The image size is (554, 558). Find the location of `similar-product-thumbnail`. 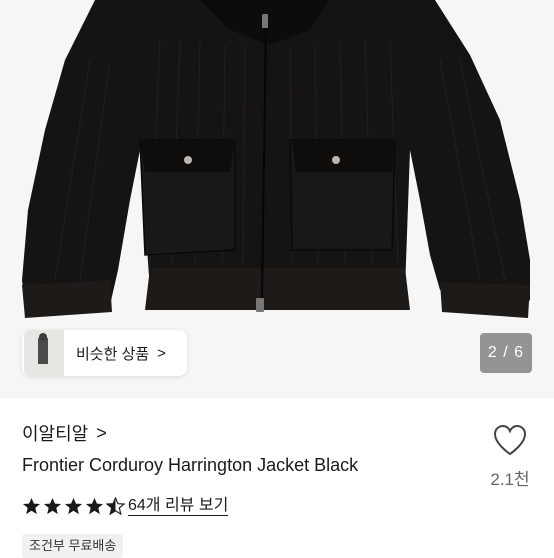

similar-product-thumbnail is located at coordinates (44, 353).